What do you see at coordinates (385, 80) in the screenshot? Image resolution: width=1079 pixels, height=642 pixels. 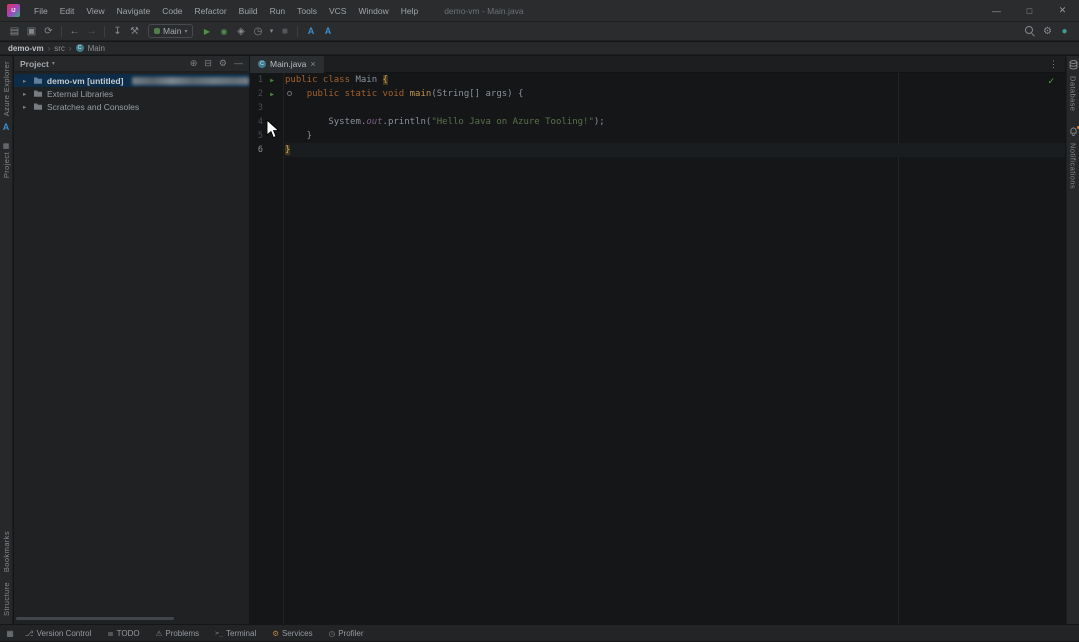 I see `matched-brace: {` at bounding box center [385, 80].